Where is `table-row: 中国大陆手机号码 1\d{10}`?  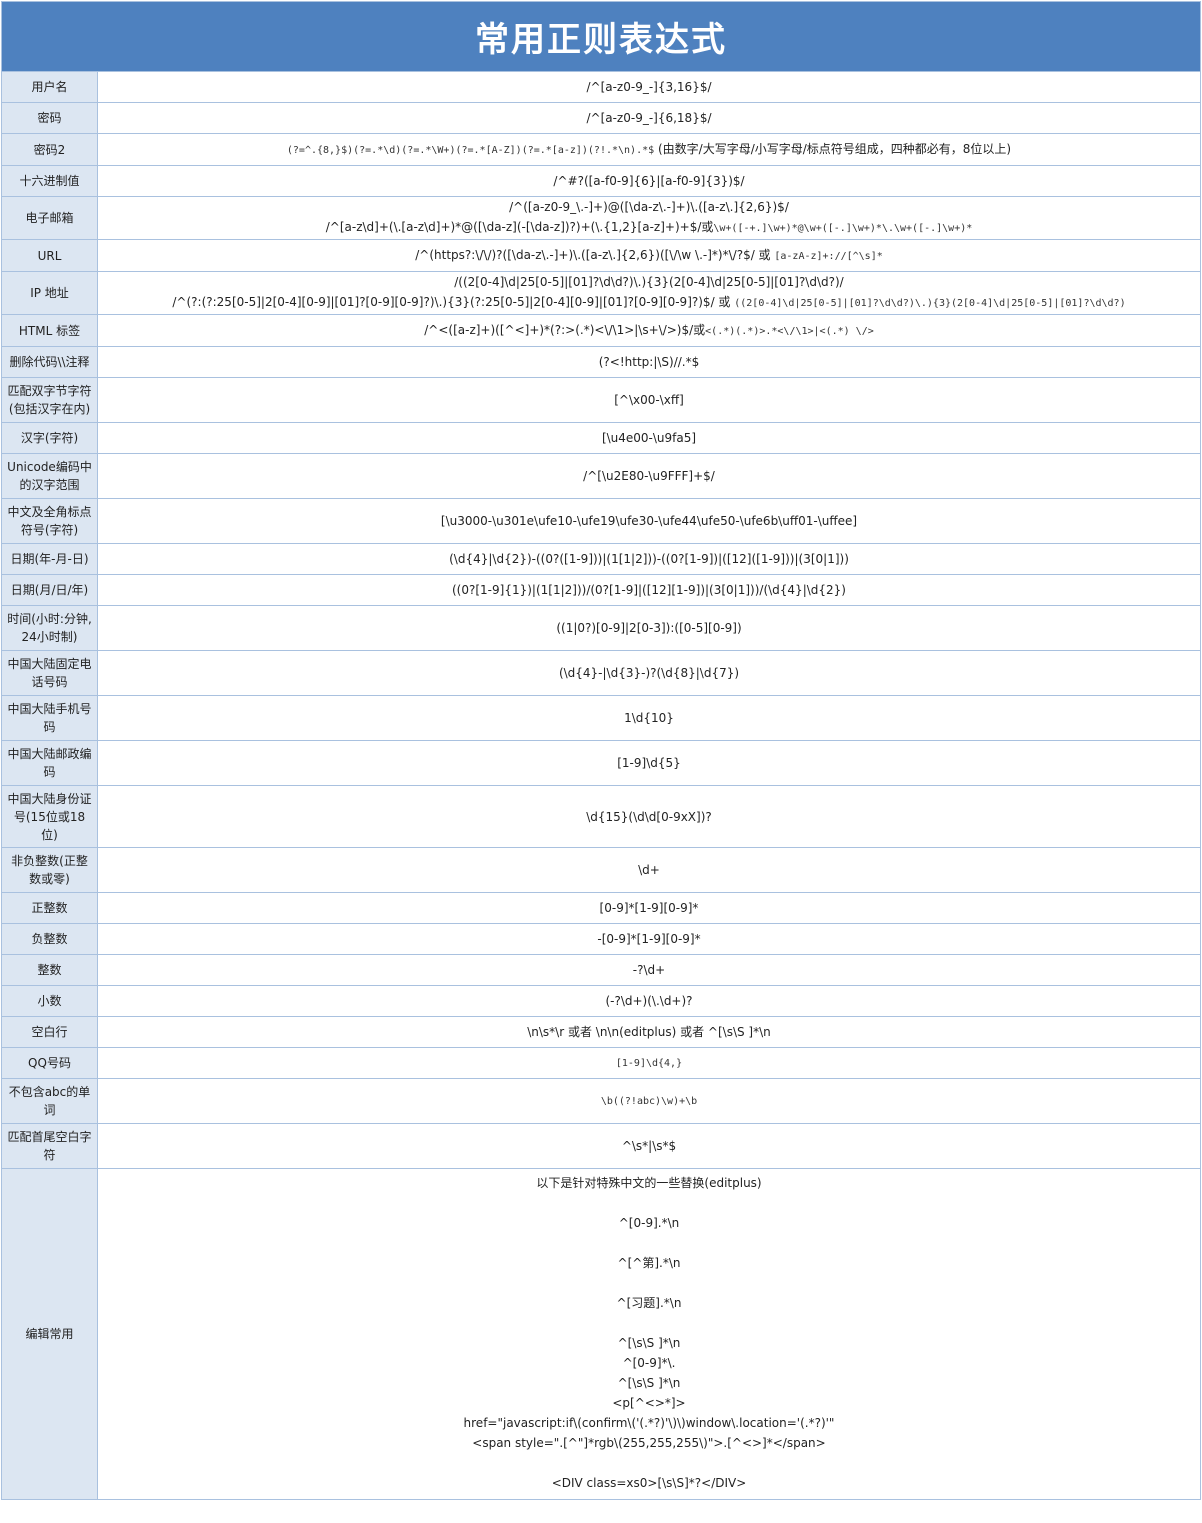 table-row: 中国大陆手机号码 1\d{10} is located at coordinates (601, 718).